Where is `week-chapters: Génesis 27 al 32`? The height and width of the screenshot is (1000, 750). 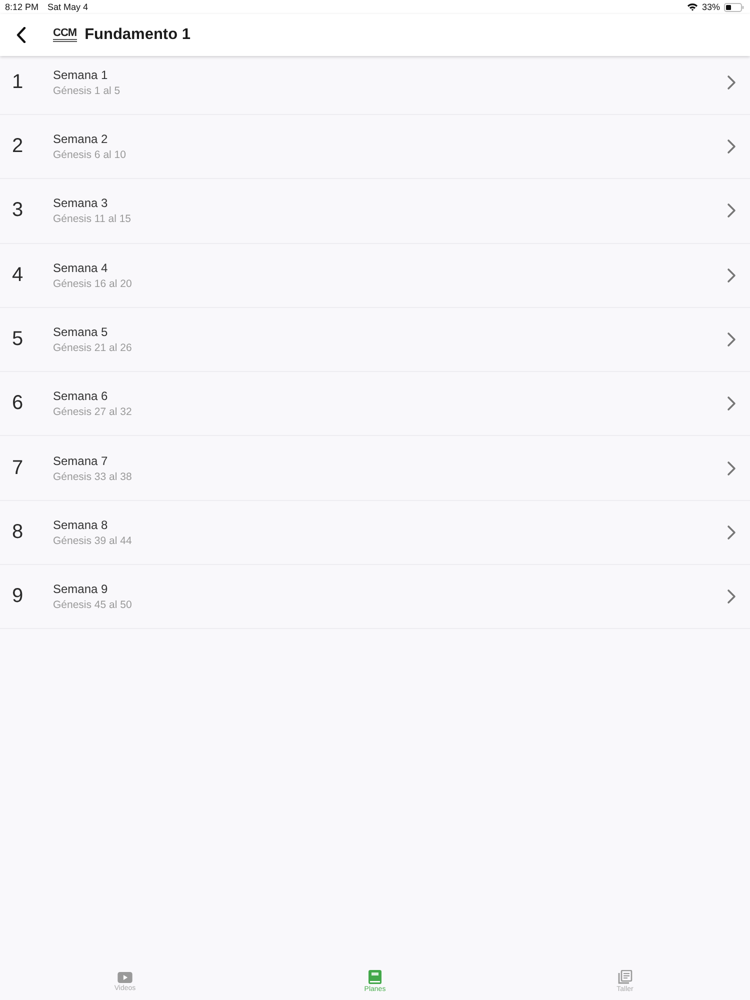 week-chapters: Génesis 27 al 32 is located at coordinates (93, 412).